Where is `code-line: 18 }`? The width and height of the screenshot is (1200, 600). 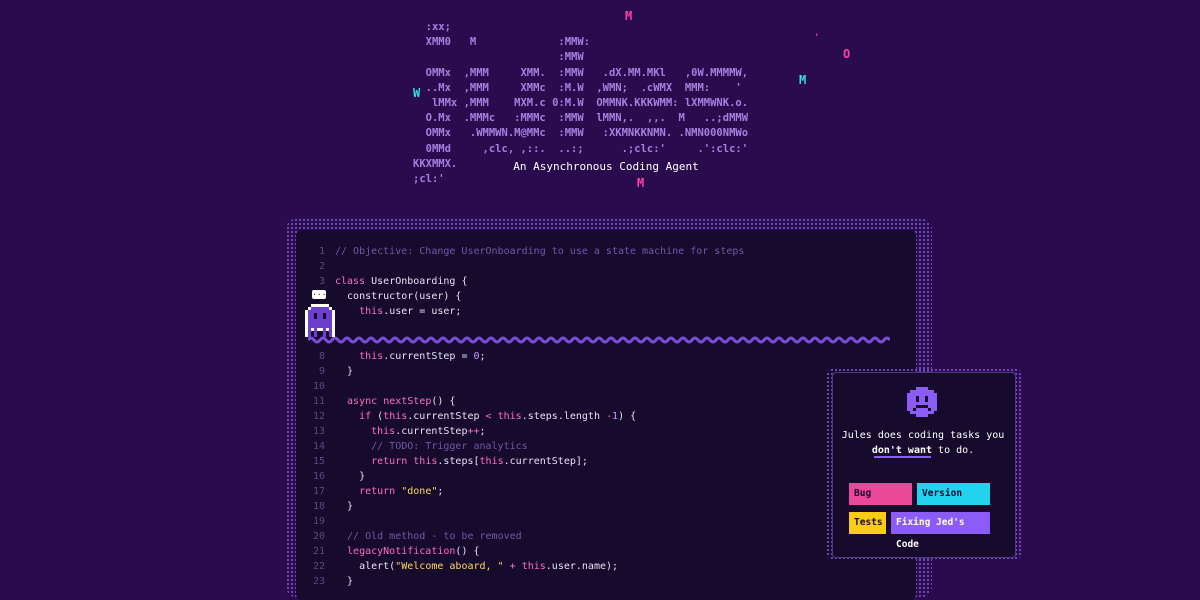
code-line: 18 } is located at coordinates (324, 506).